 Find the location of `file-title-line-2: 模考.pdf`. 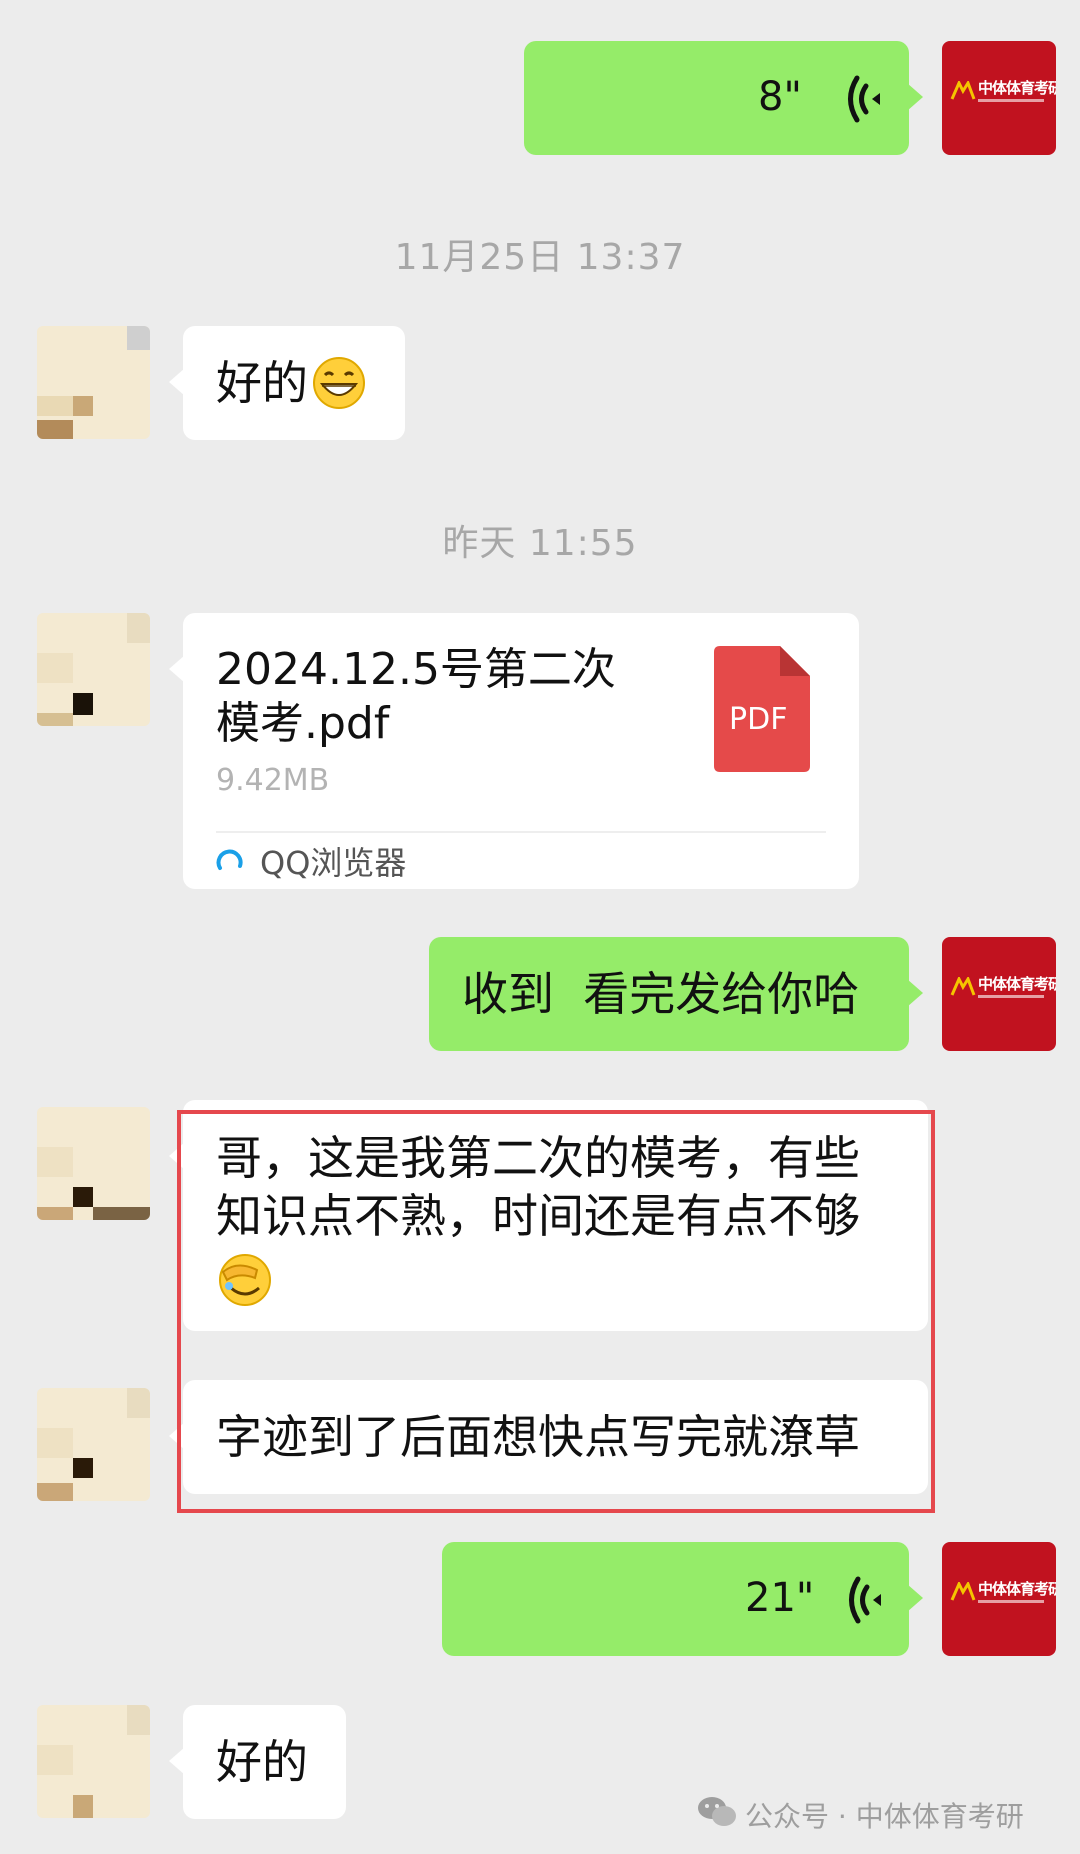

file-title-line-2: 模考.pdf is located at coordinates (303, 723).